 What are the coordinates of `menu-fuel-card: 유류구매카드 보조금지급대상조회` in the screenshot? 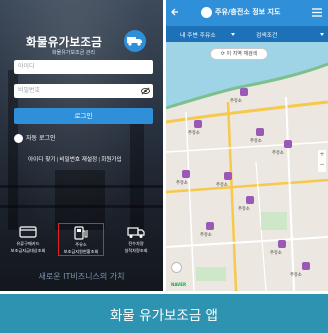 It's located at (28, 239).